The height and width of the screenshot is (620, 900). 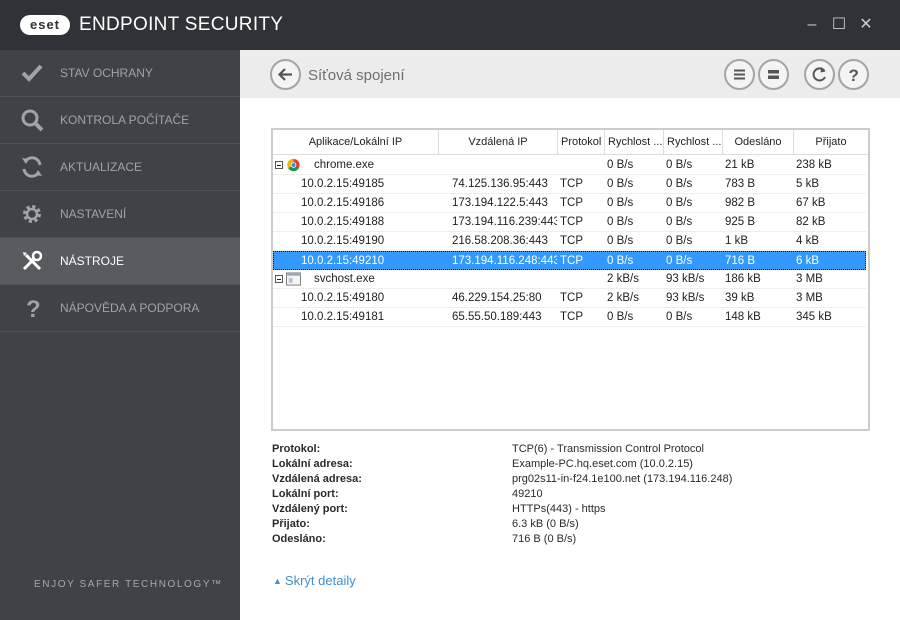 I want to click on search-icon, so click(x=32, y=120).